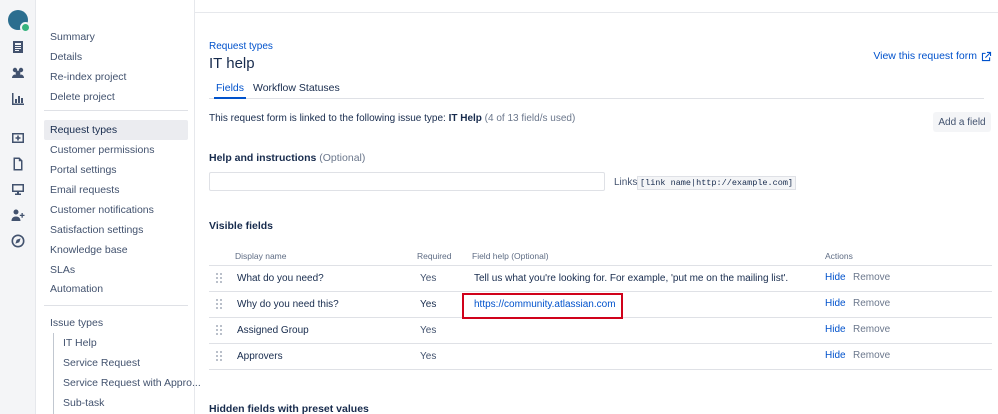 Image resolution: width=998 pixels, height=414 pixels. Describe the element at coordinates (962, 122) in the screenshot. I see `add-field-button: Add a field` at that location.